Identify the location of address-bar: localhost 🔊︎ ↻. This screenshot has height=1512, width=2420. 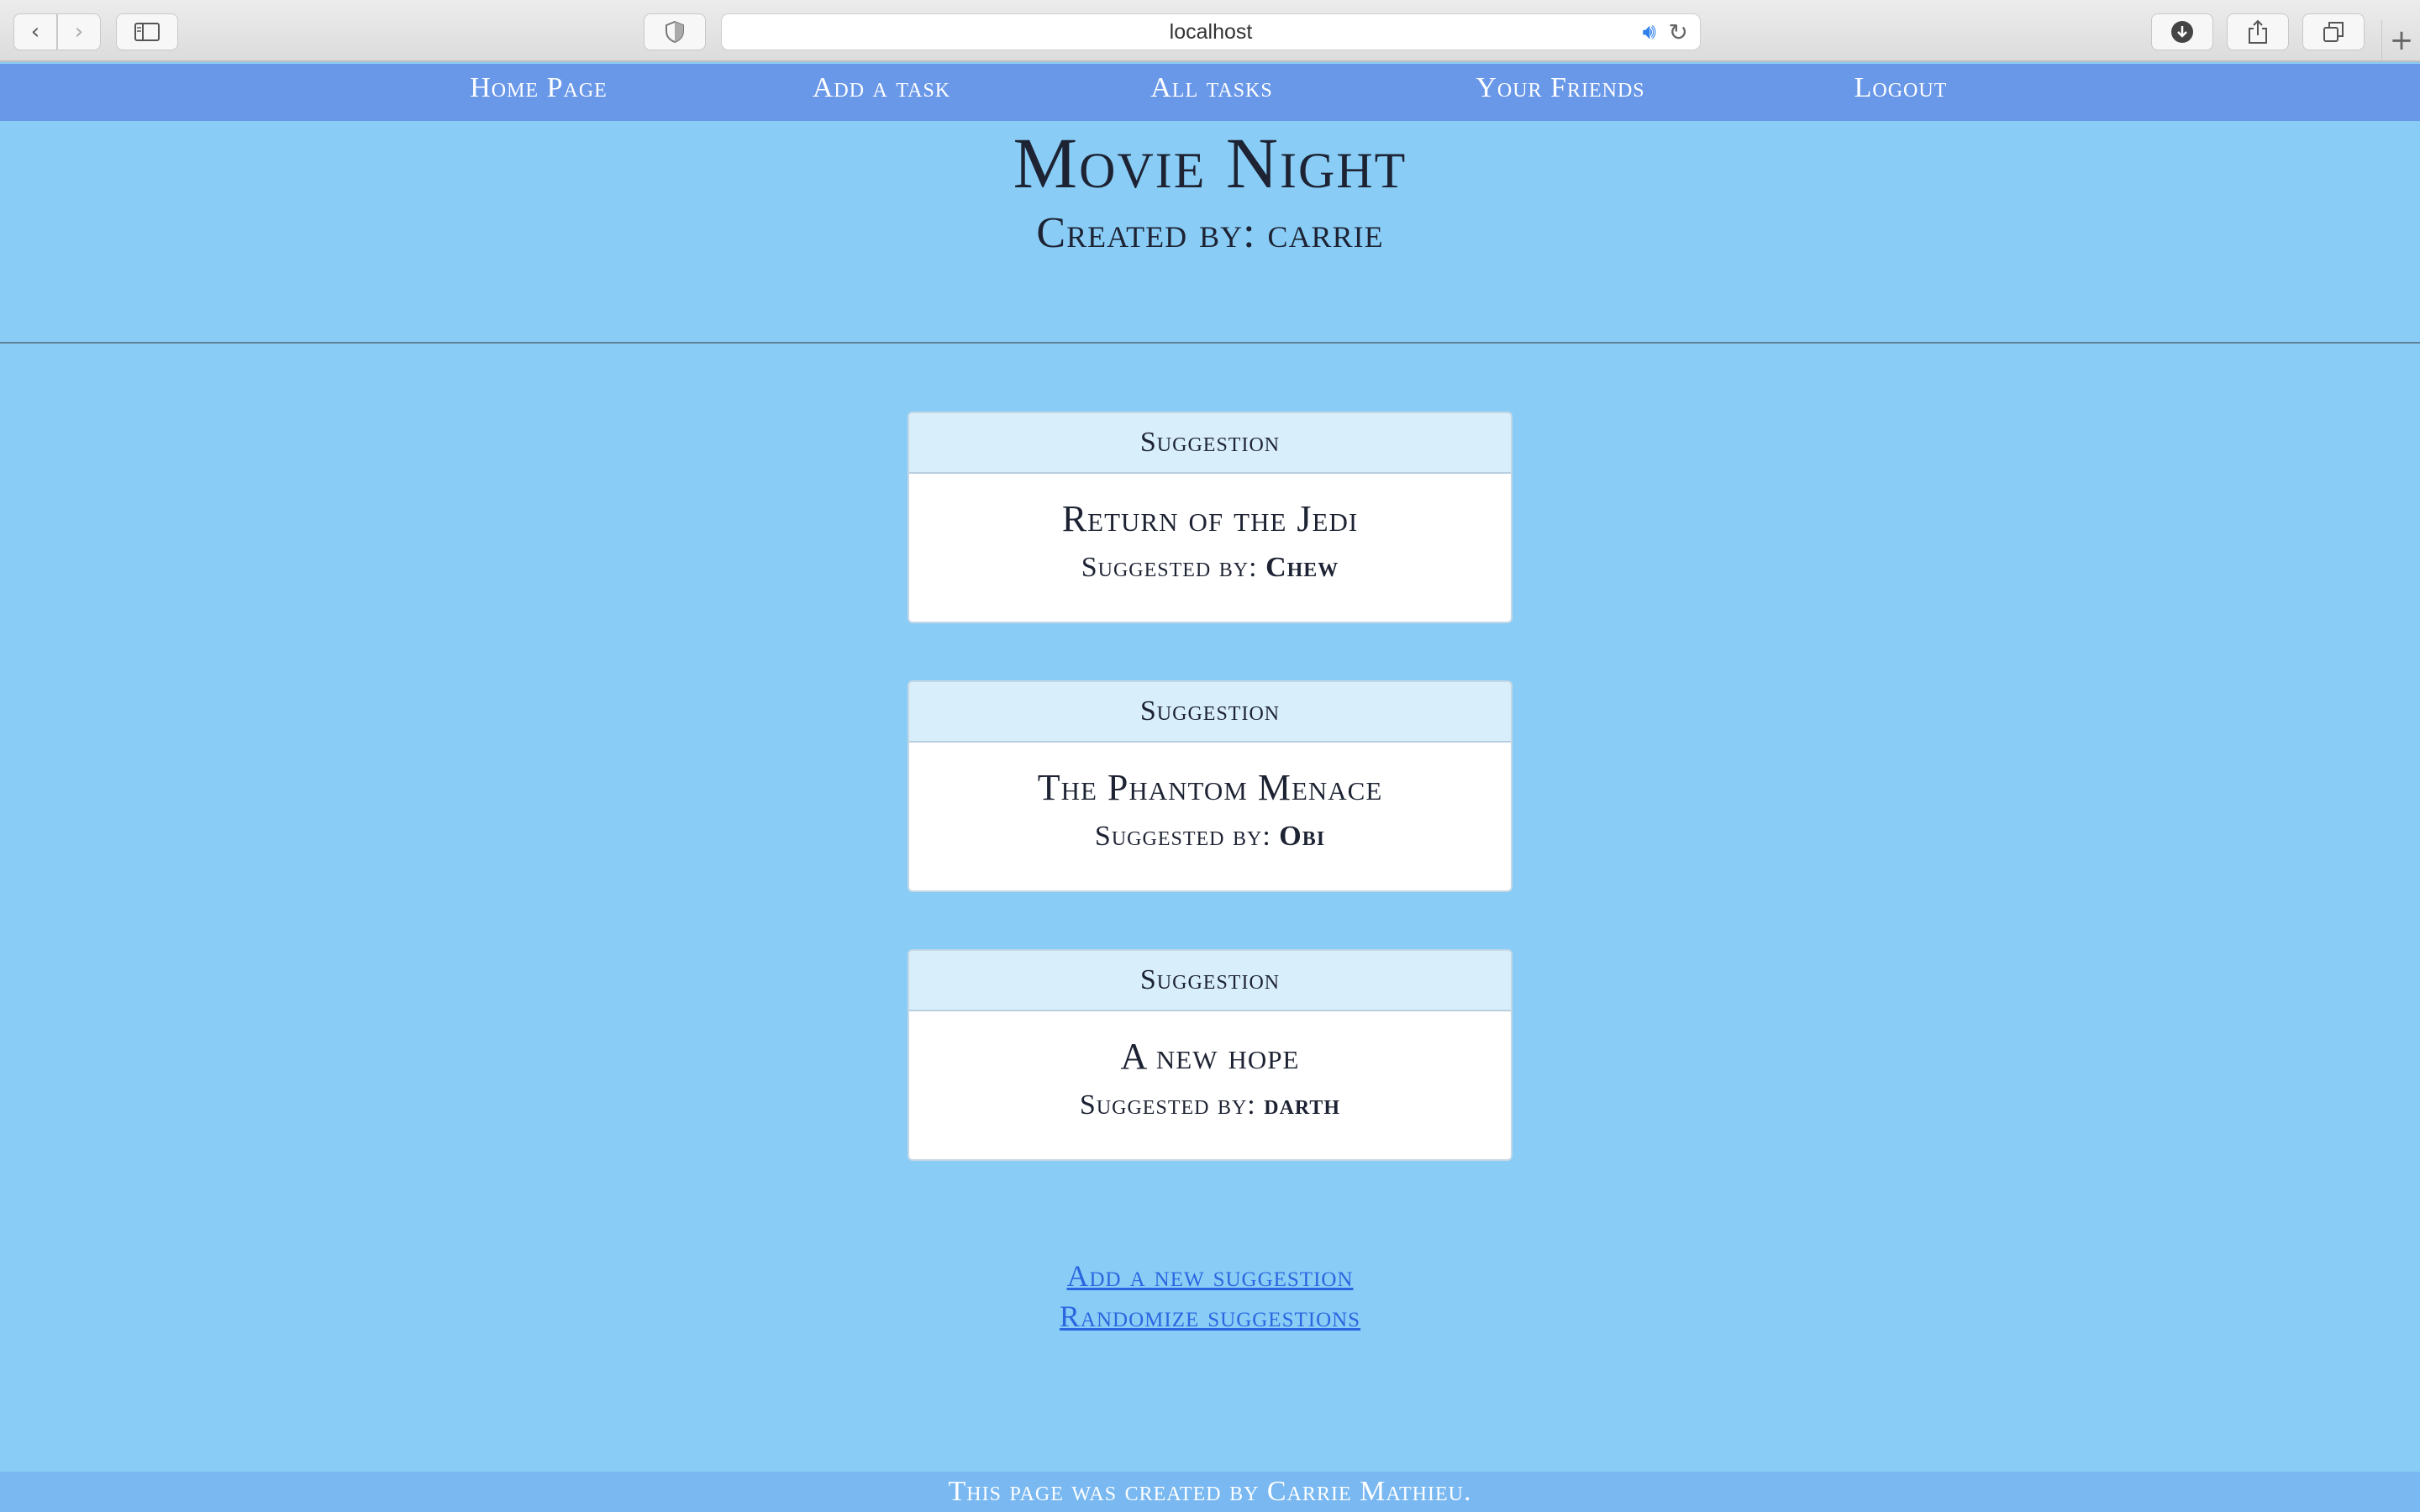
(1211, 31).